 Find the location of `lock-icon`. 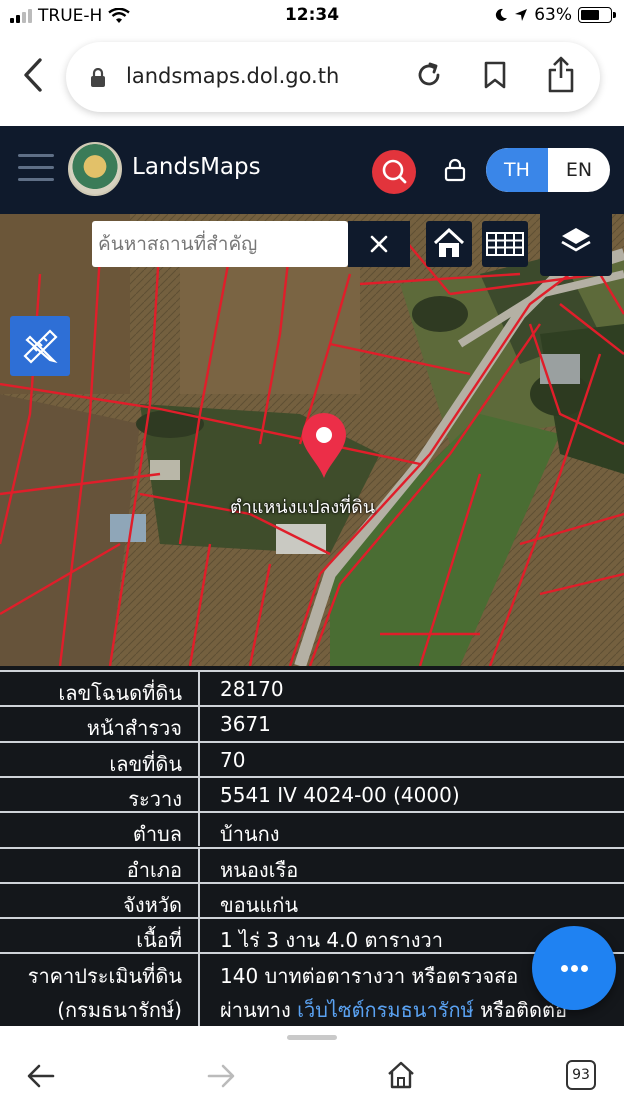

lock-icon is located at coordinates (98, 77).